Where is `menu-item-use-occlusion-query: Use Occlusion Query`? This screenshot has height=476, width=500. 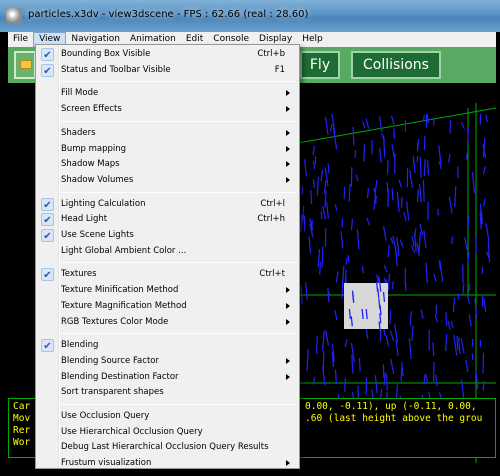 menu-item-use-occlusion-query: Use Occlusion Query is located at coordinates (167, 417).